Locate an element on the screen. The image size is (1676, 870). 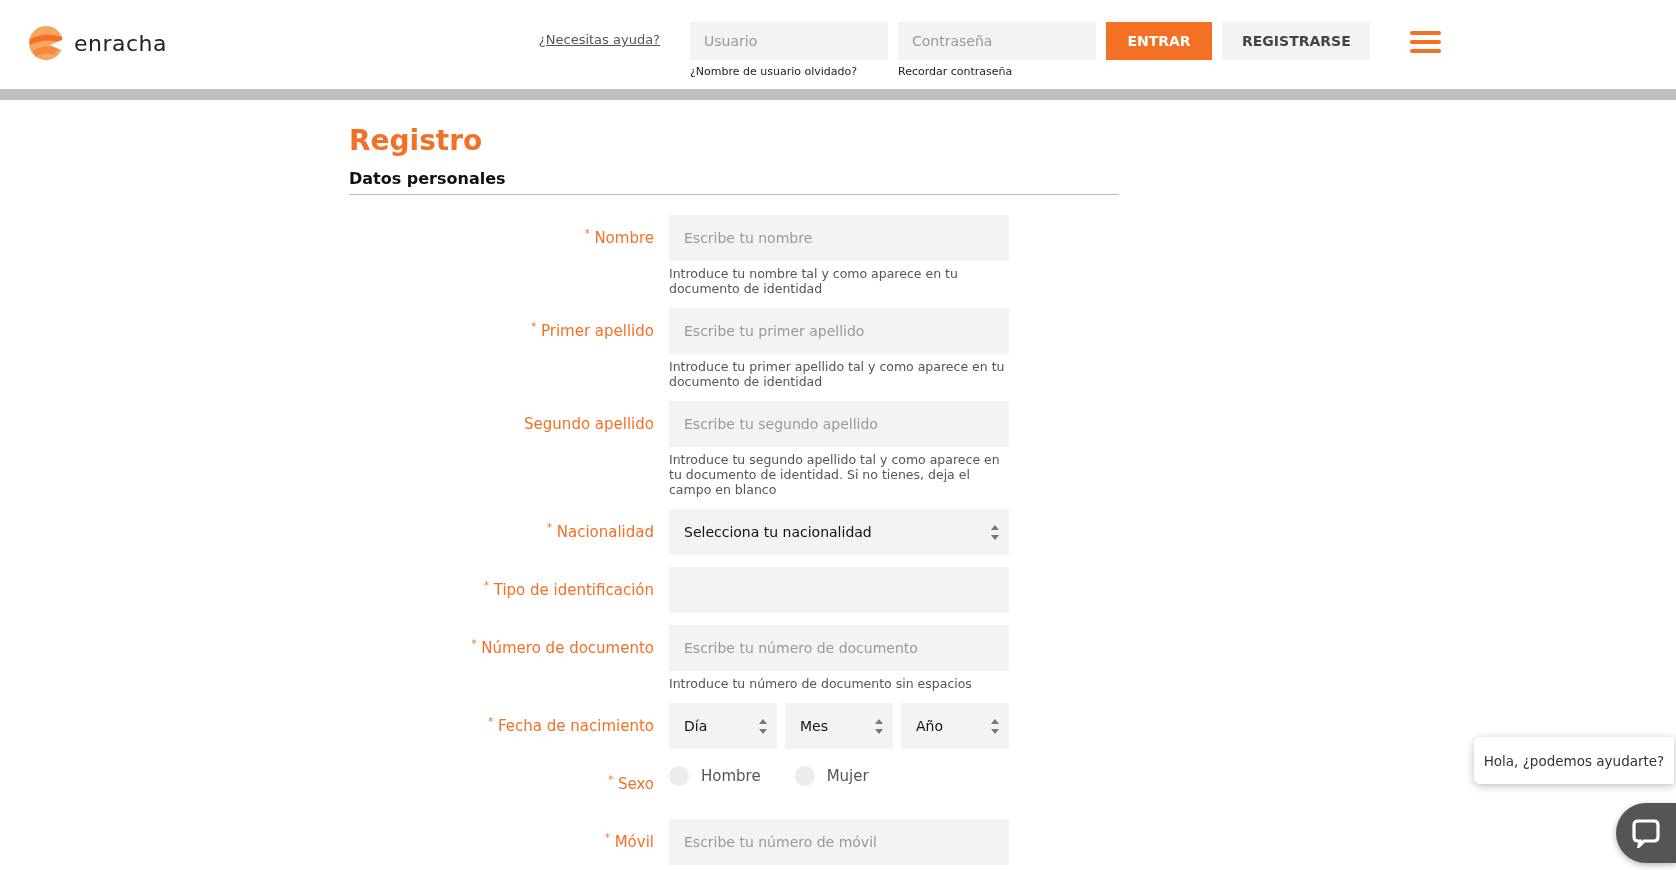
select-field: Mes is located at coordinates (839, 726).